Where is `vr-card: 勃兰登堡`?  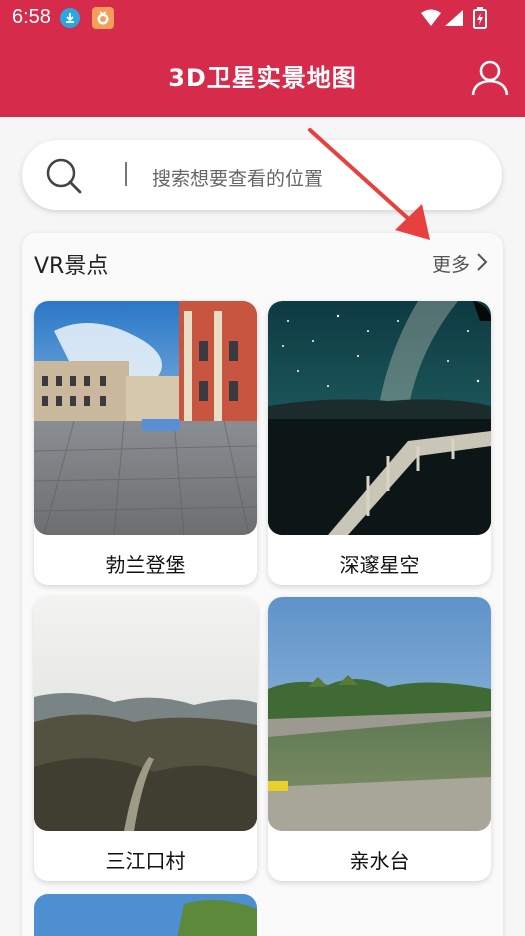 vr-card: 勃兰登堡 is located at coordinates (145, 443).